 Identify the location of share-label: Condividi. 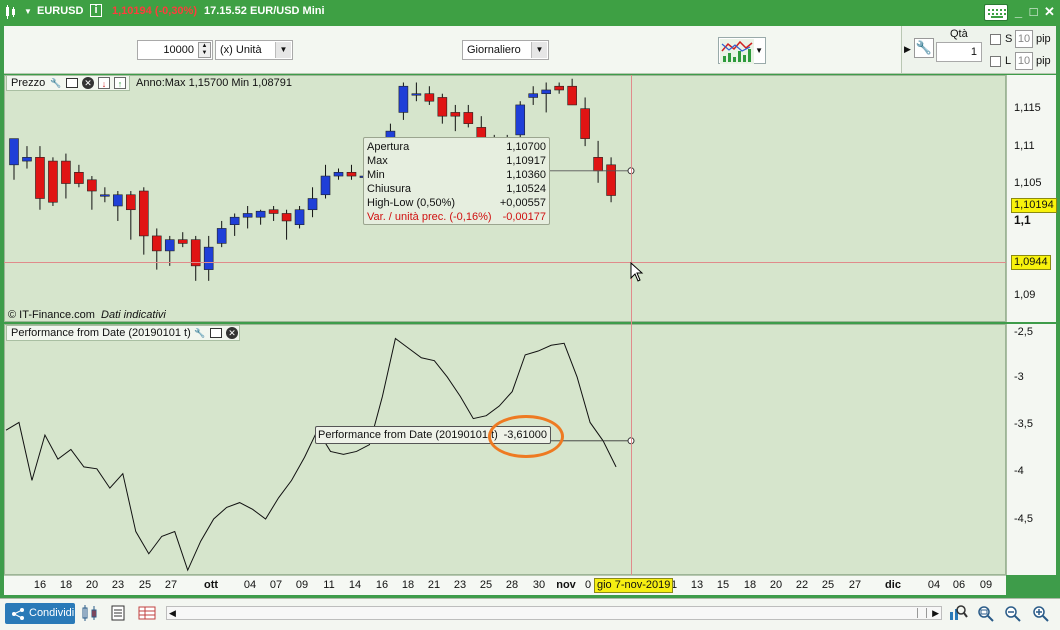
(52, 613).